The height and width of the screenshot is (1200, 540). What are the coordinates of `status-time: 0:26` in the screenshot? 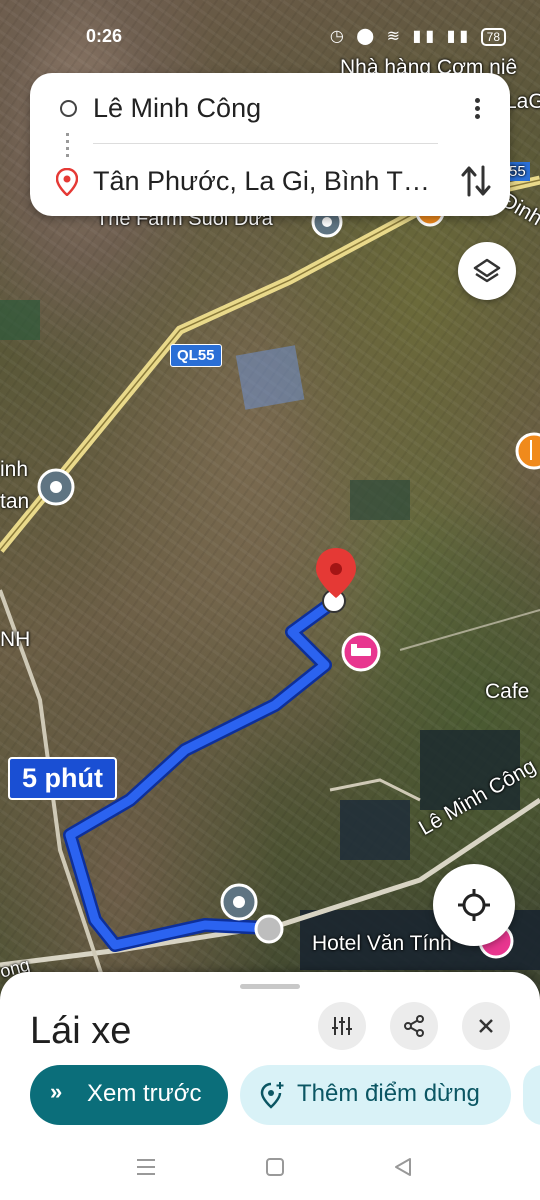 It's located at (104, 36).